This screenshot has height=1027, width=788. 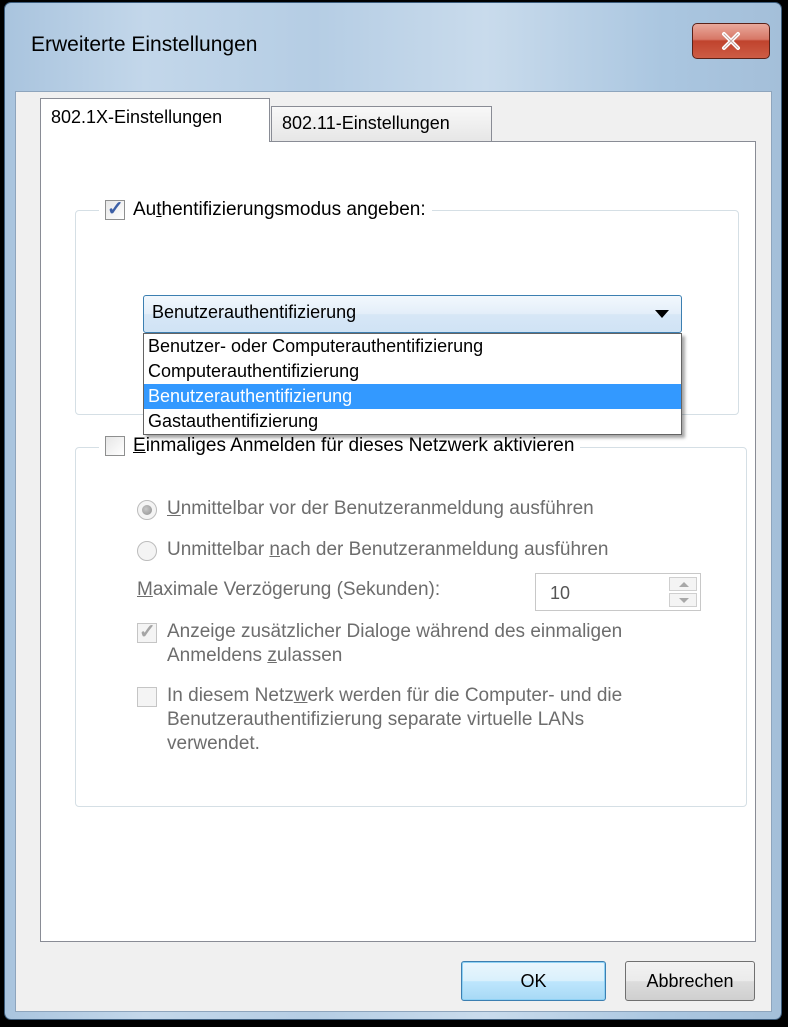 What do you see at coordinates (412, 371) in the screenshot?
I see `dropdown-option: Computerauthentifizierung` at bounding box center [412, 371].